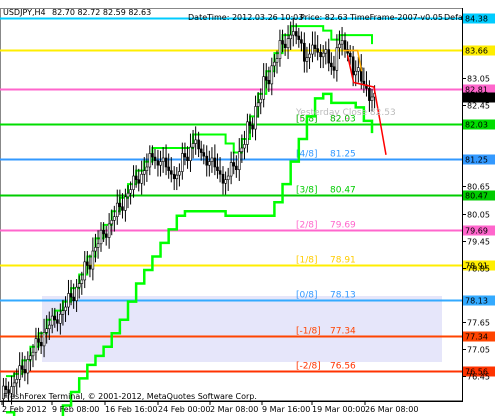 This screenshot has height=416, width=495. I want to click on info-datetime: DateTime: 2012.03.26 10:03, so click(245, 17).